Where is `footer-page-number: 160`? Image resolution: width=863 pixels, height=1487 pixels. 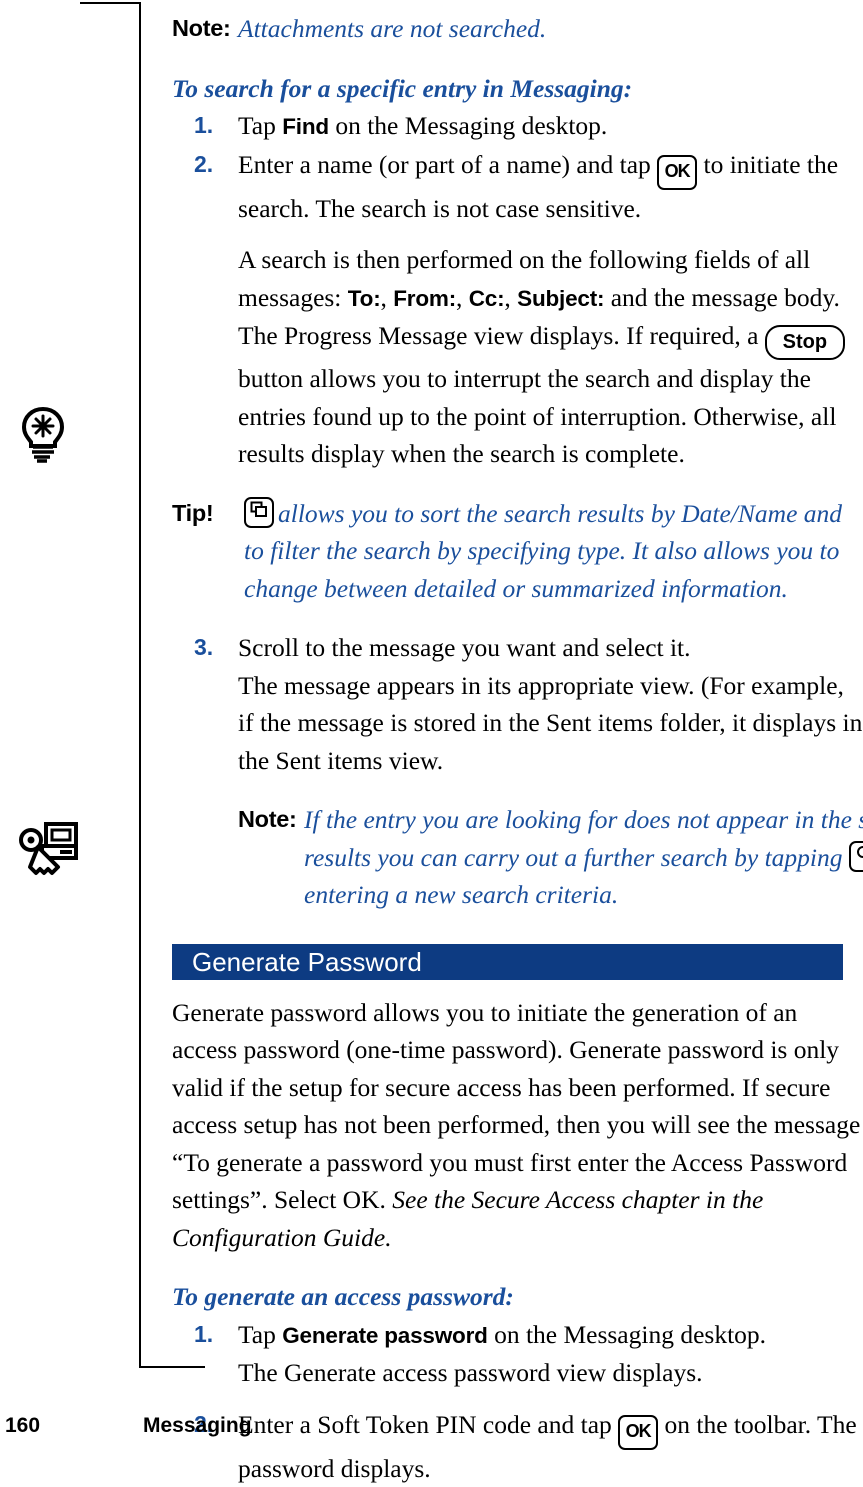 footer-page-number: 160 is located at coordinates (22, 1426).